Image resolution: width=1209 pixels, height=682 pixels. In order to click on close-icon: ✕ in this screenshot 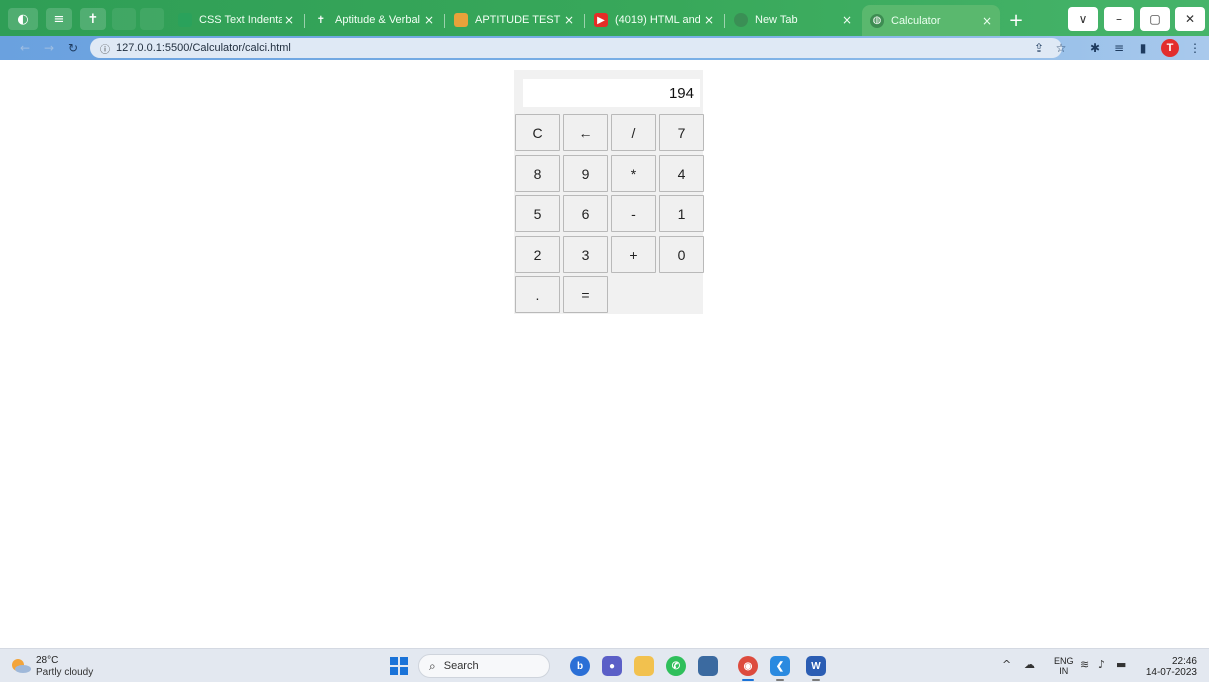, I will do `click(1190, 19)`.